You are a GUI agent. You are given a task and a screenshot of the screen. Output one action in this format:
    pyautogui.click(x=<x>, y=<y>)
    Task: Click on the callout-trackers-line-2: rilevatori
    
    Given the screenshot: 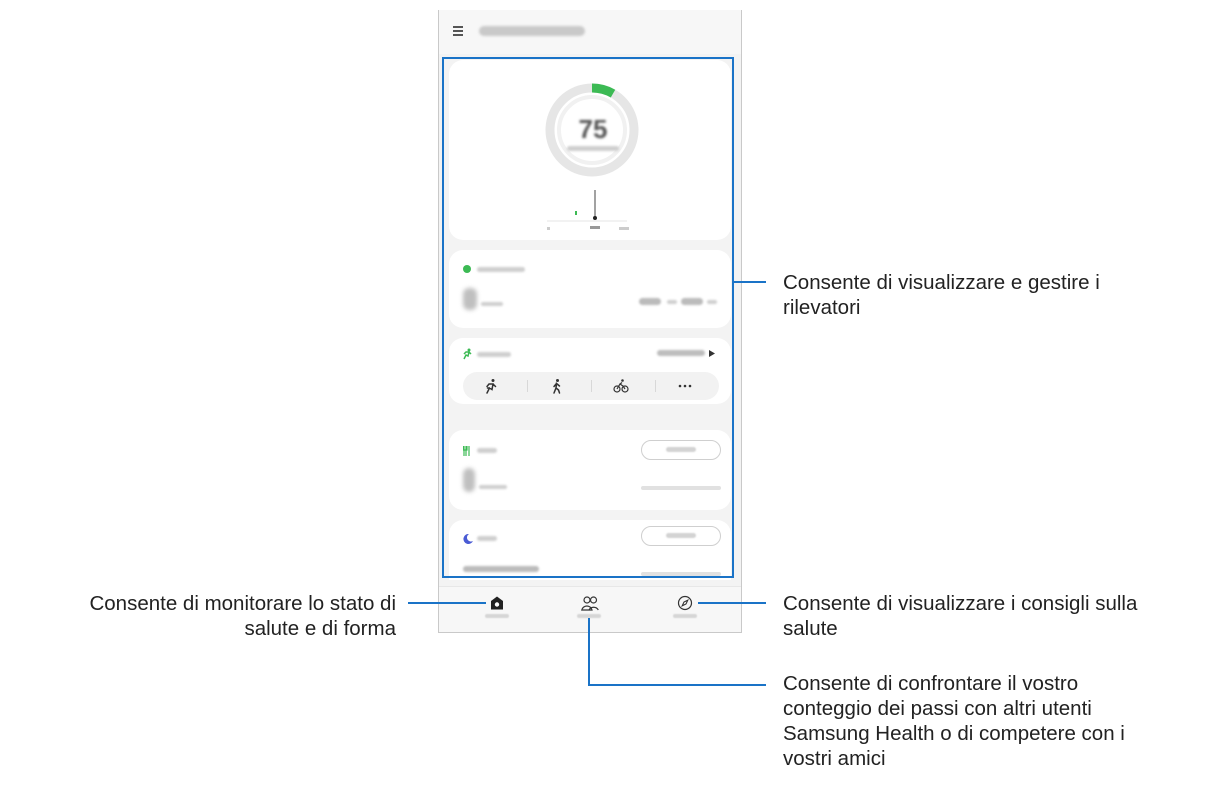 What is the action you would take?
    pyautogui.click(x=822, y=307)
    